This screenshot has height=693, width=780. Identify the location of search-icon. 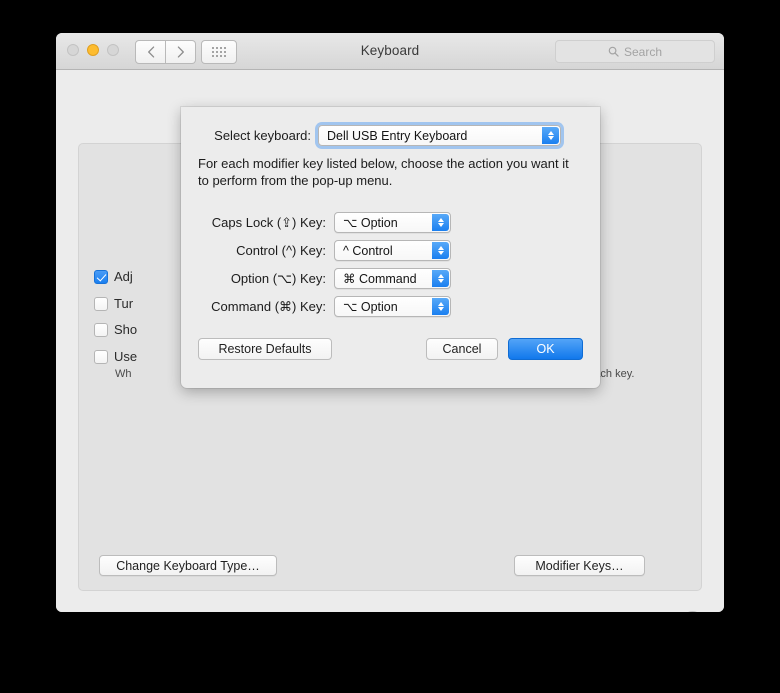
(613, 51).